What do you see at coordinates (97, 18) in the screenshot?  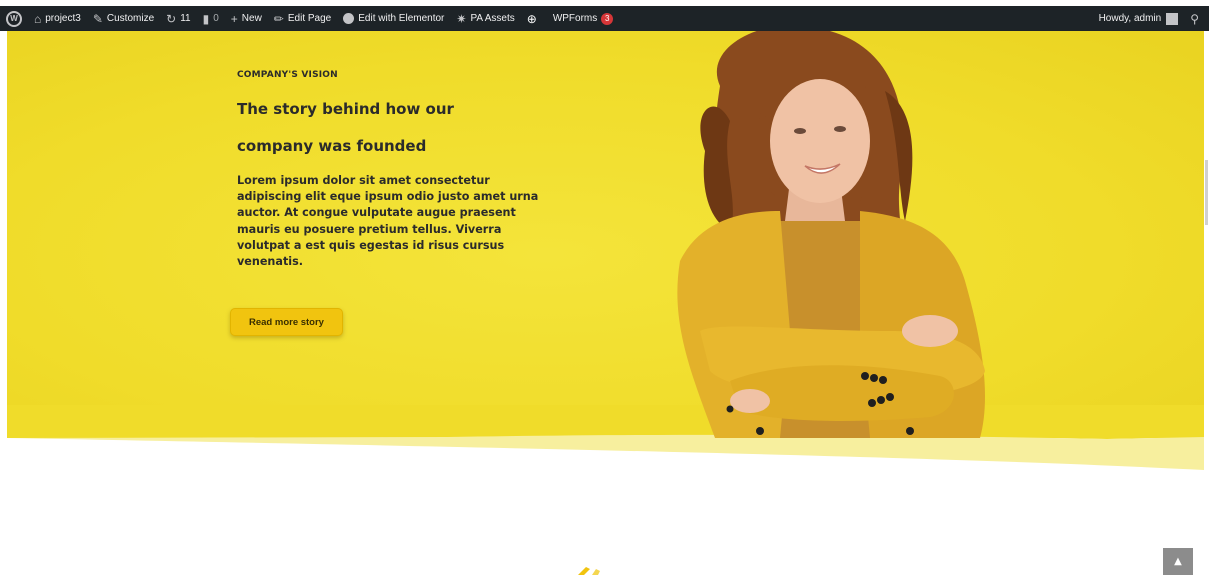 I see `brush-icon: ✎` at bounding box center [97, 18].